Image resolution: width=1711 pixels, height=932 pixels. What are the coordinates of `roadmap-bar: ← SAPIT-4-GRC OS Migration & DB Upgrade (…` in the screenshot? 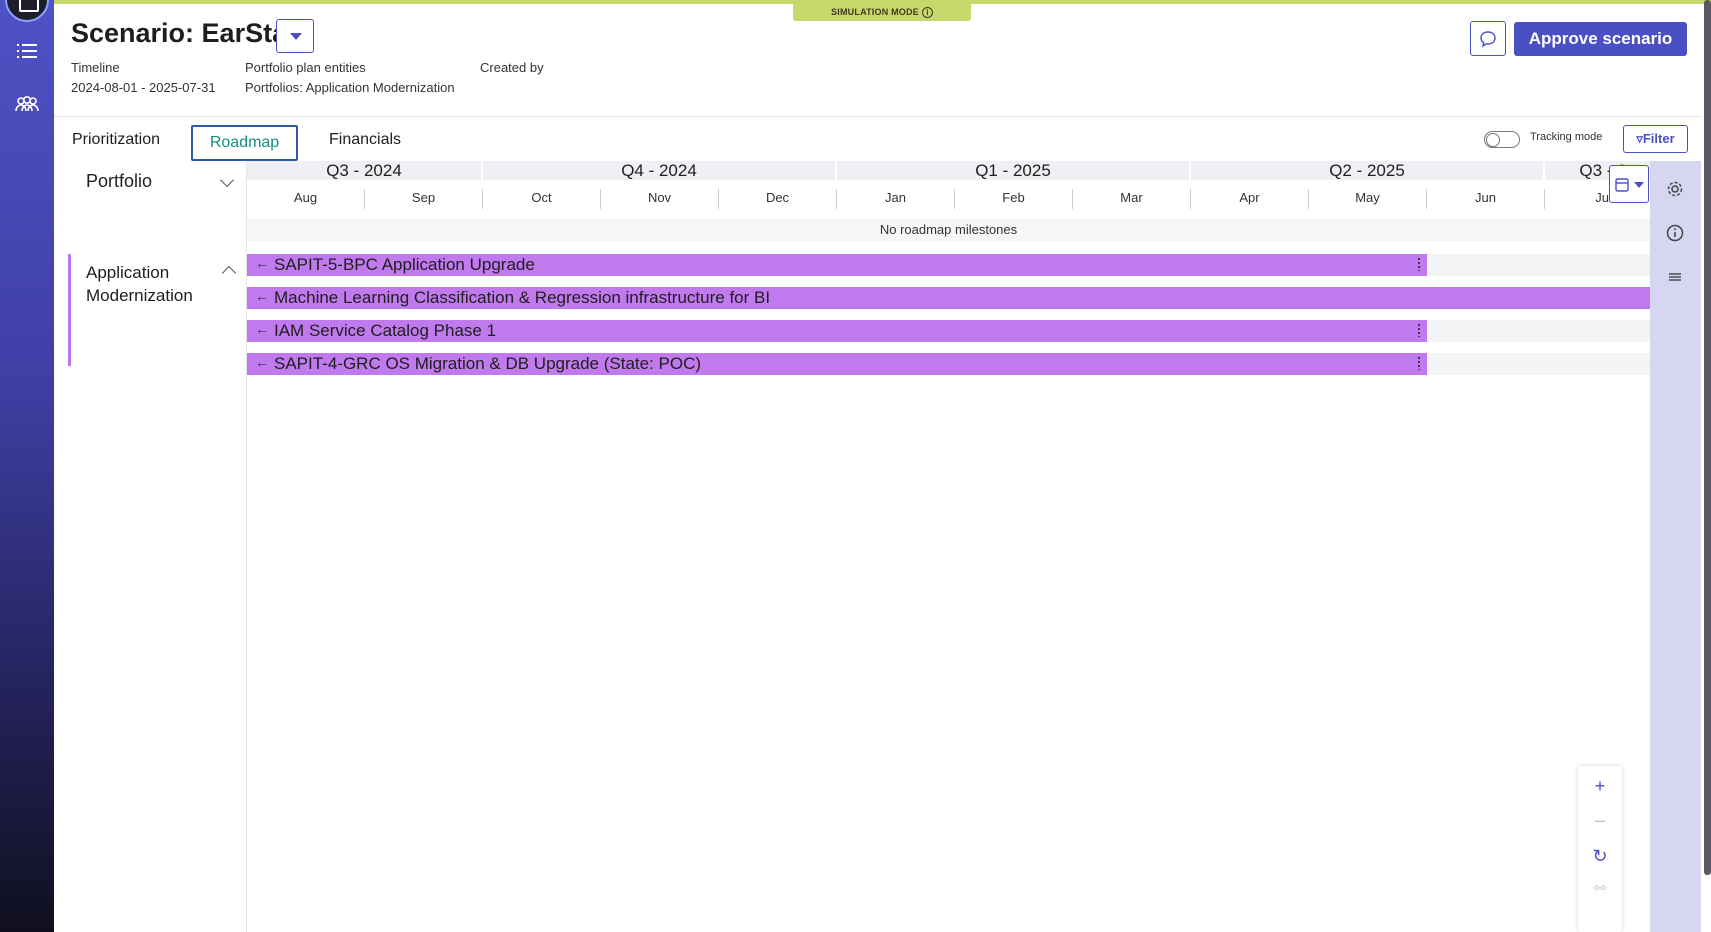 It's located at (837, 364).